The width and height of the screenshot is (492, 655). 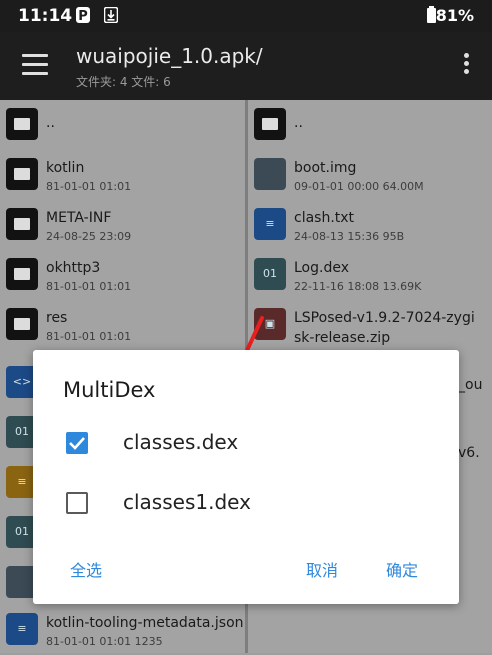 What do you see at coordinates (322, 569) in the screenshot?
I see `cancel-button: 取消` at bounding box center [322, 569].